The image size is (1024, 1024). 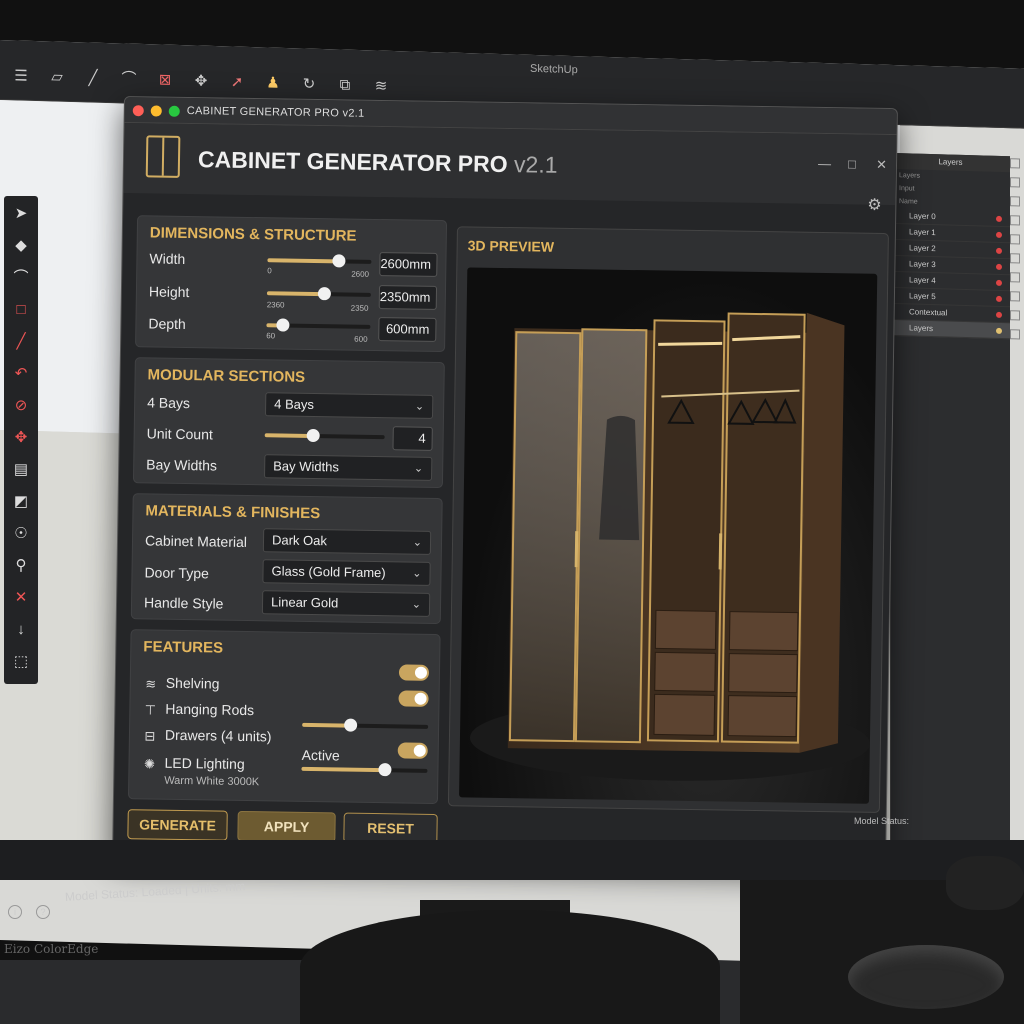 What do you see at coordinates (21, 502) in the screenshot?
I see `paint-icon: ◩` at bounding box center [21, 502].